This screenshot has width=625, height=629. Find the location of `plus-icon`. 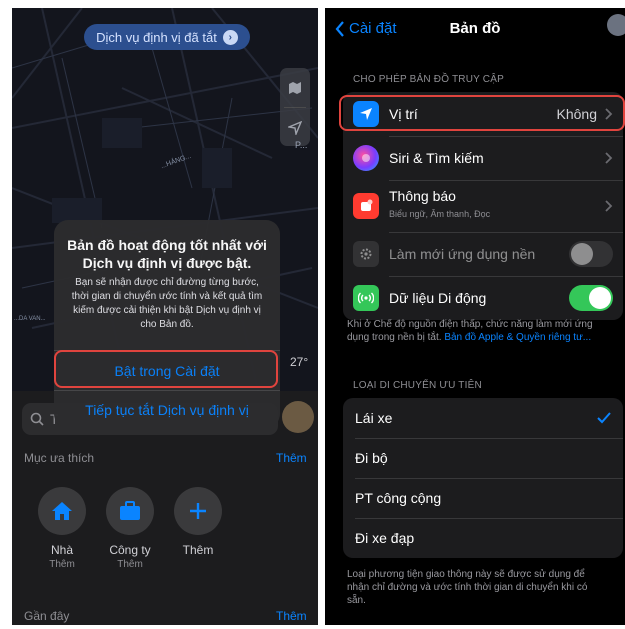

plus-icon is located at coordinates (198, 511).